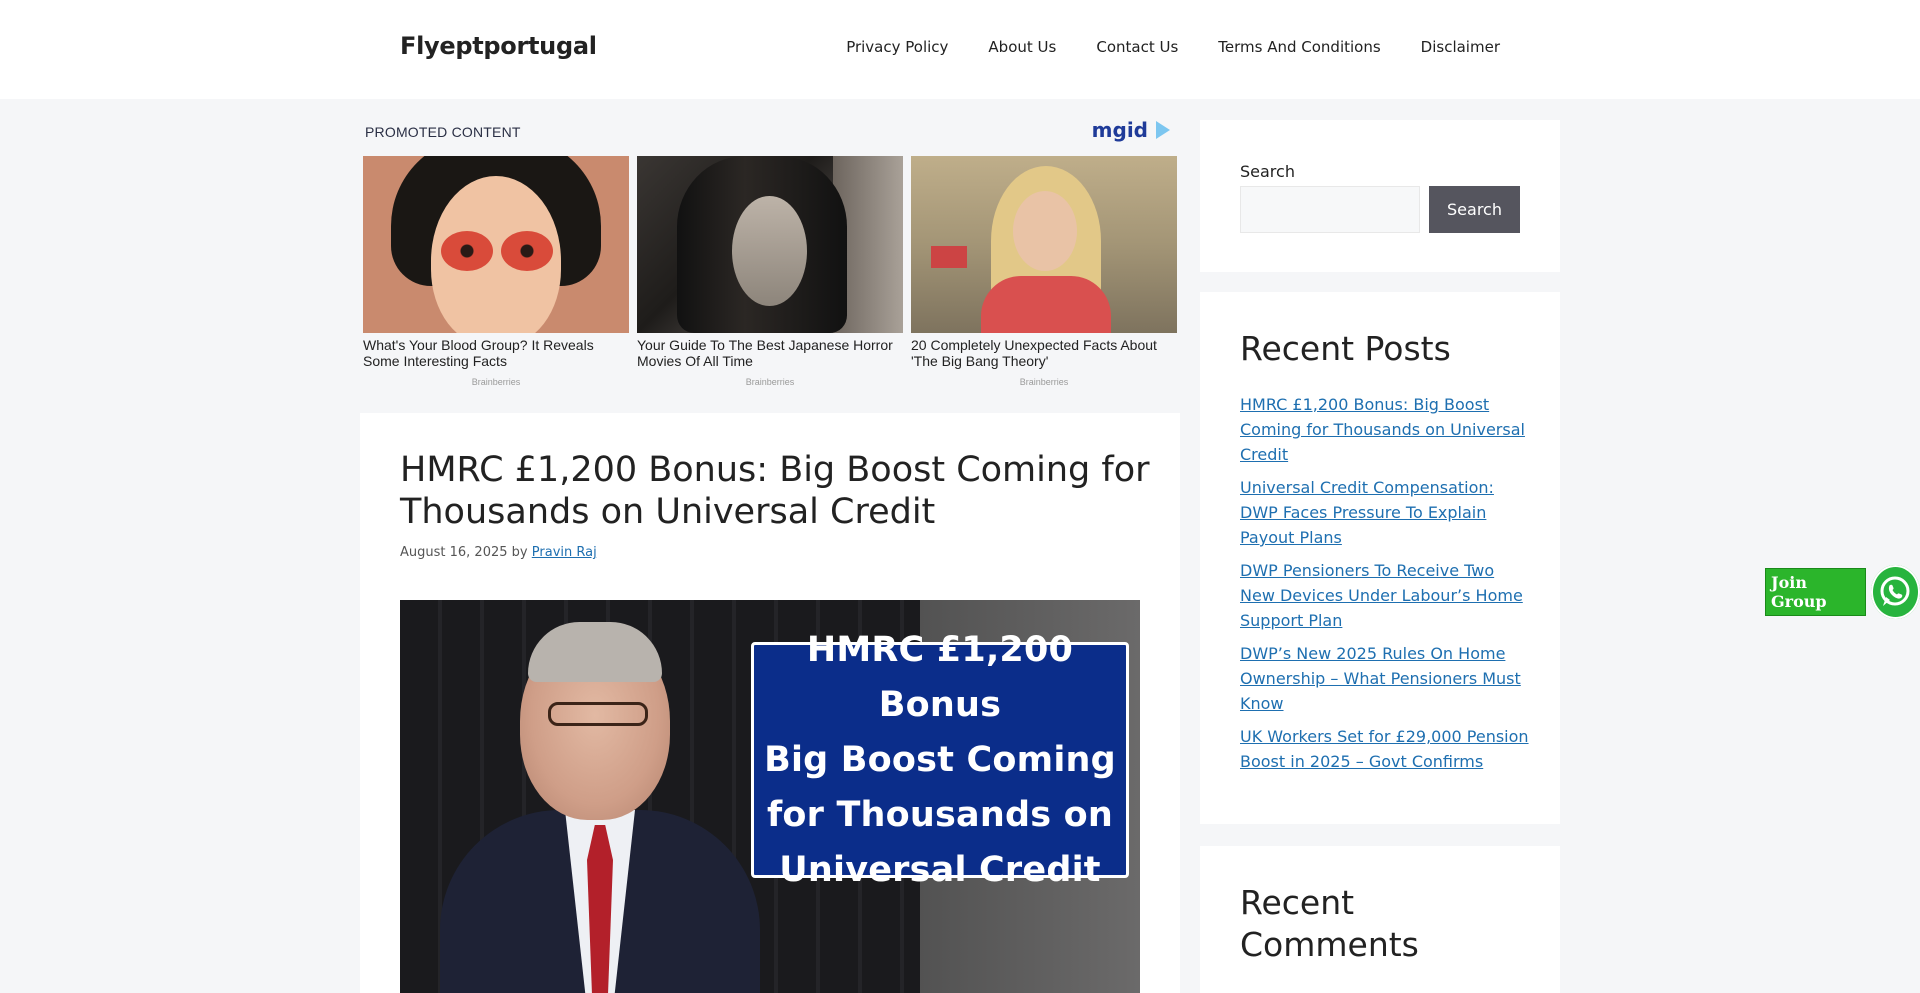 The height and width of the screenshot is (993, 1920). I want to click on promo-image-blonde-woman, so click(1044, 244).